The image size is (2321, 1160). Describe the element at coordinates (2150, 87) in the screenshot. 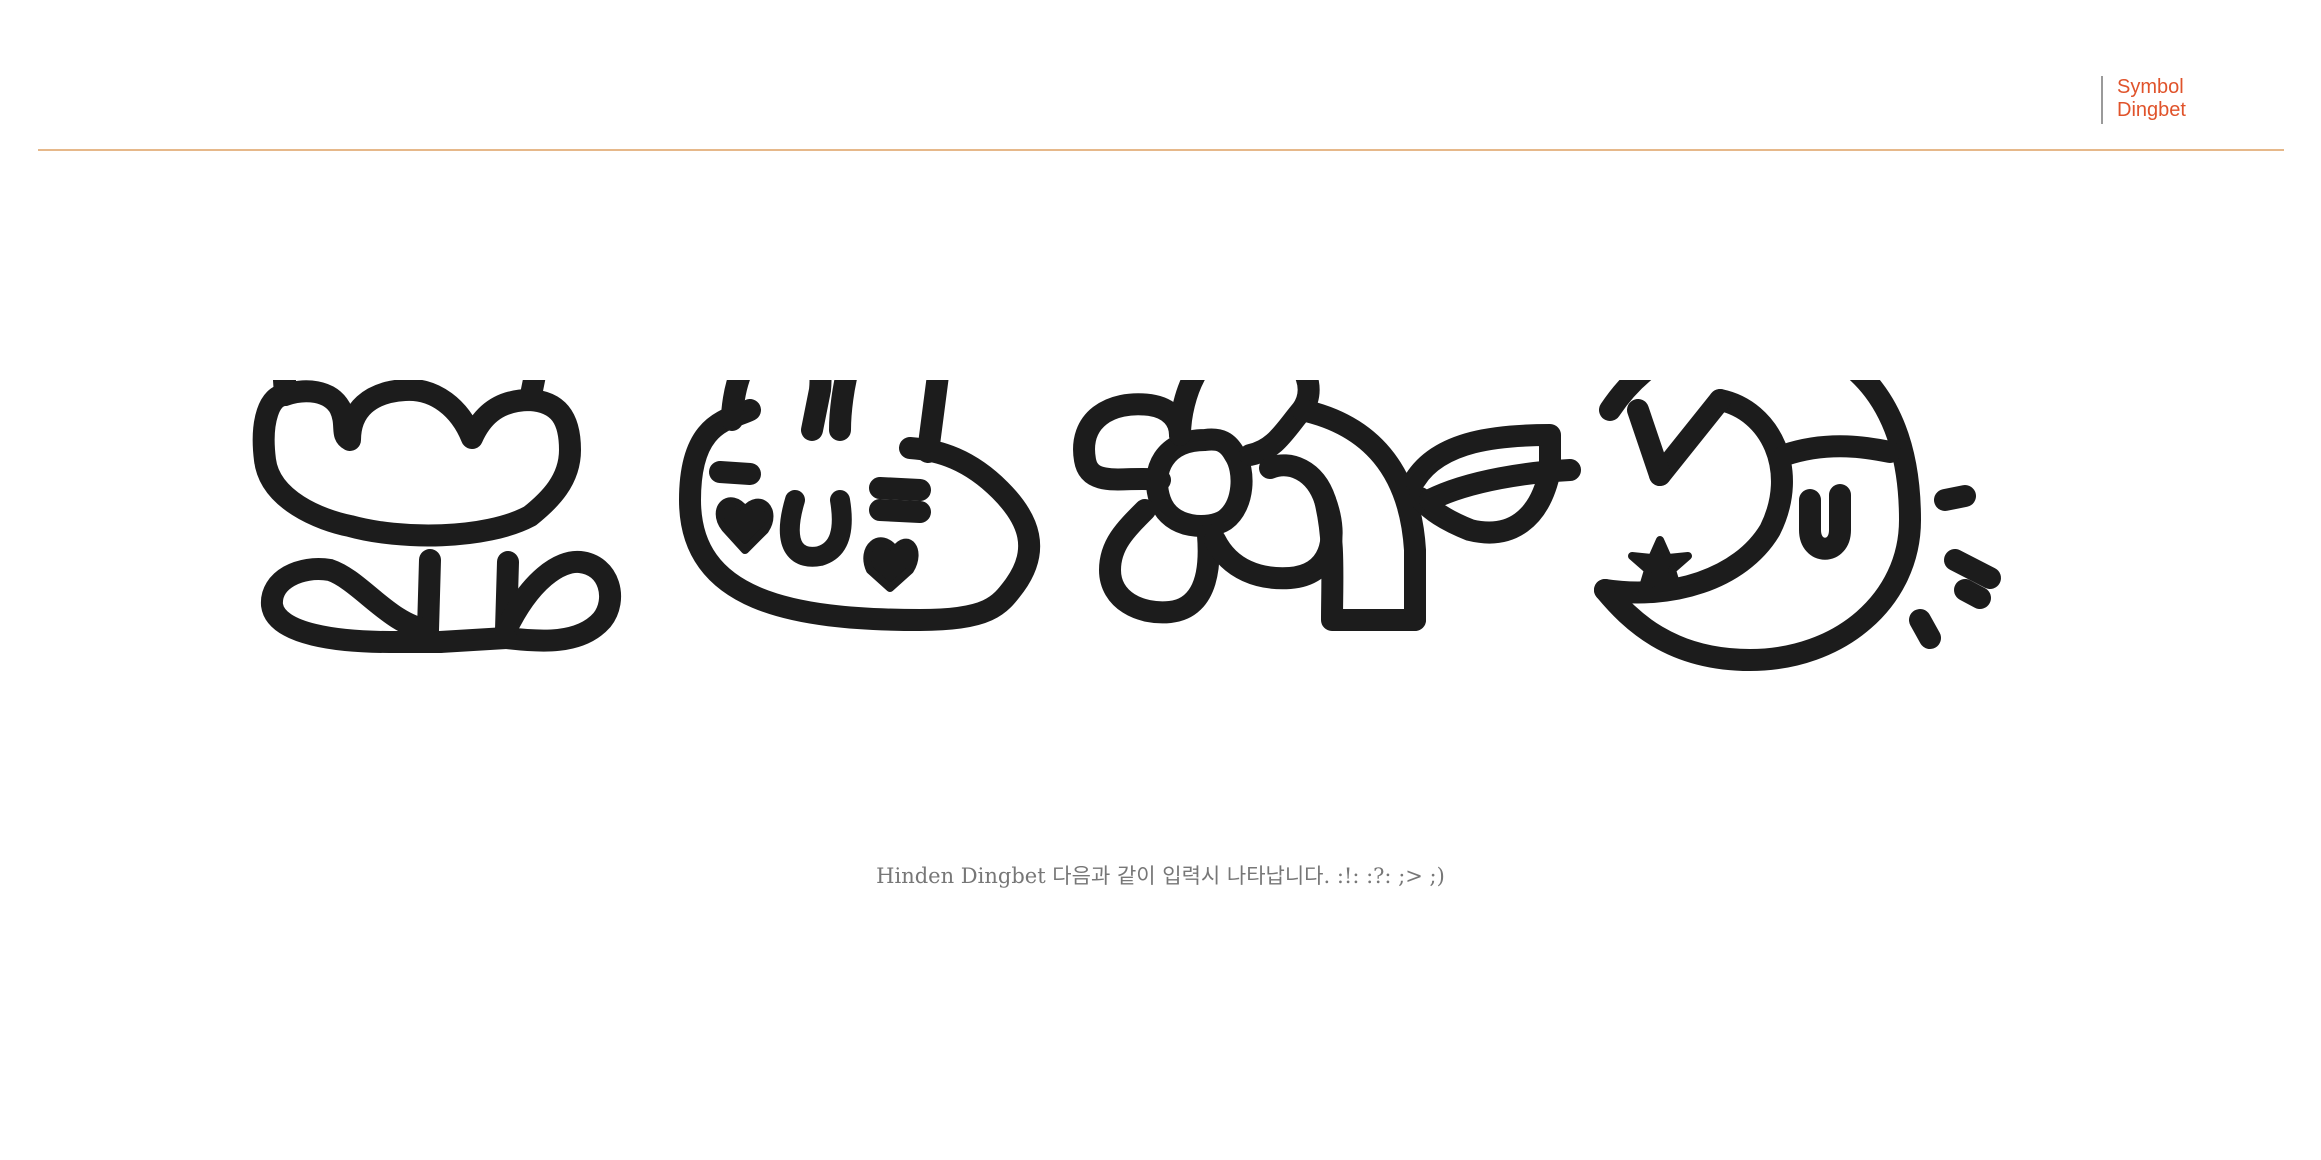

I see `label-line-1: Symbol` at that location.